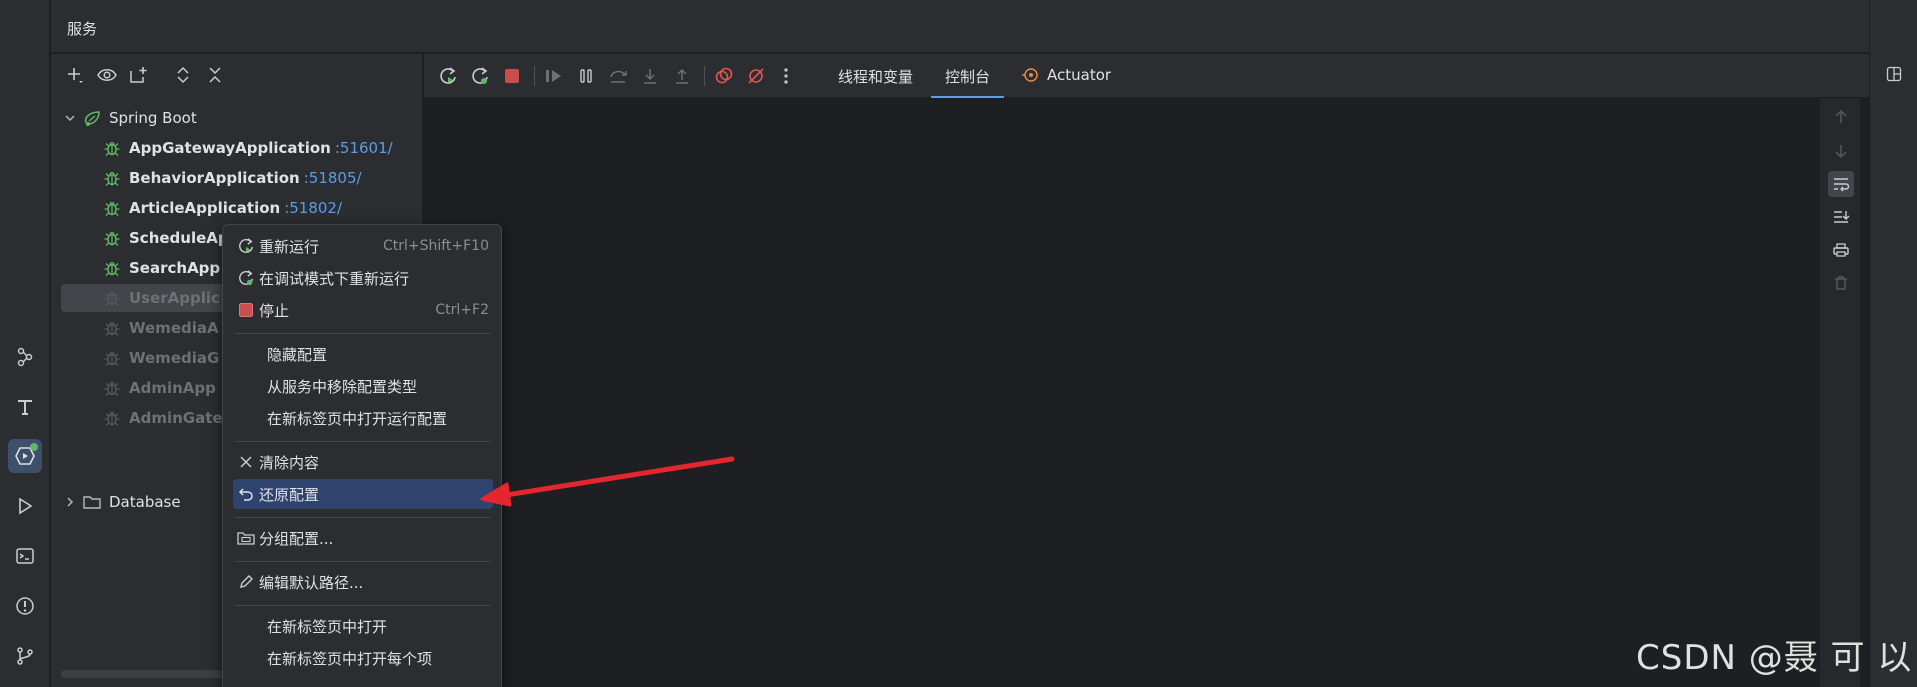 This screenshot has height=687, width=1917. Describe the element at coordinates (70, 502) in the screenshot. I see `chevron-right-icon` at that location.